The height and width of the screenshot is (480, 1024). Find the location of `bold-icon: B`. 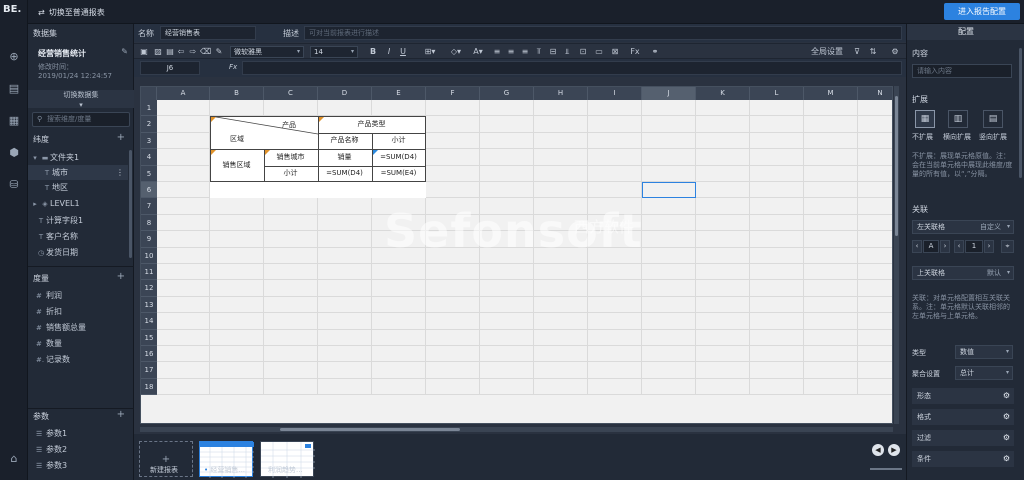

bold-icon: B is located at coordinates (373, 52).